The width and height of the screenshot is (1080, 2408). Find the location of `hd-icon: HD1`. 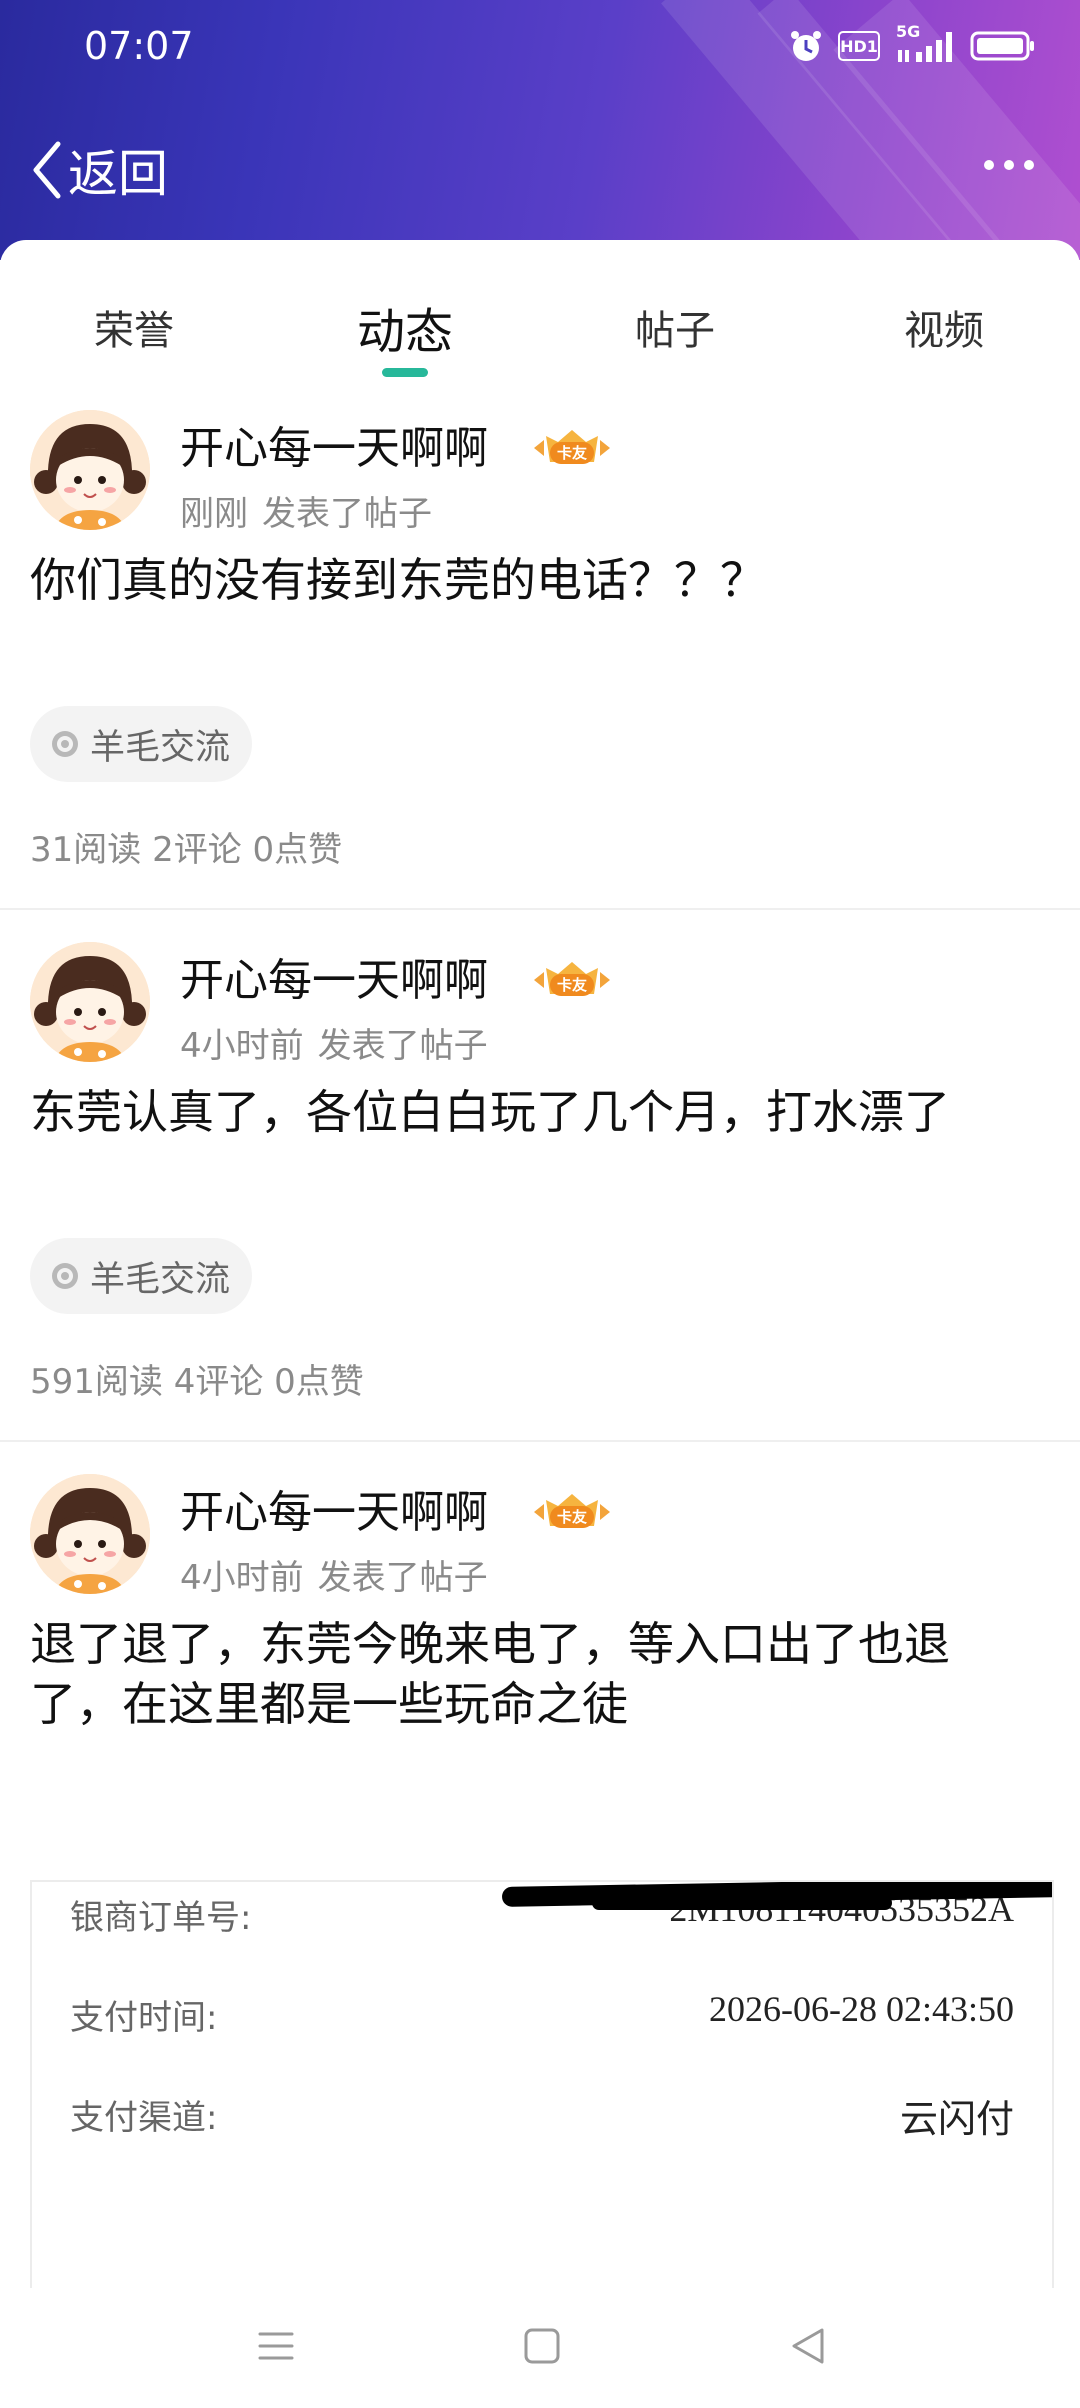

hd-icon: HD1 is located at coordinates (859, 46).